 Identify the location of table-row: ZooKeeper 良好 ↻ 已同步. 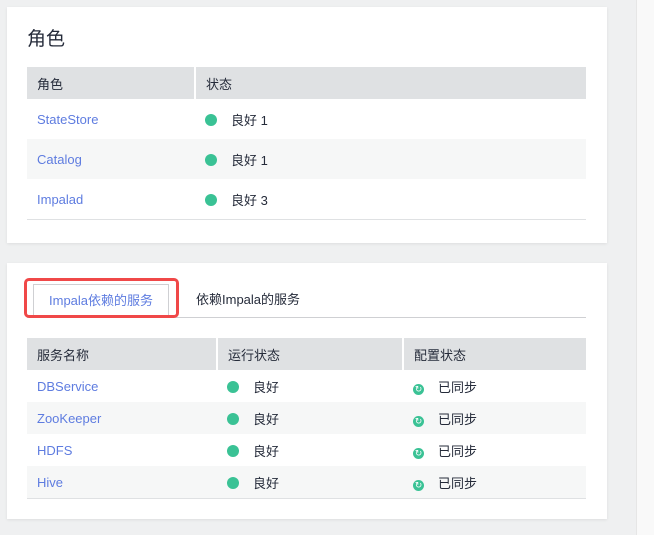
(306, 418).